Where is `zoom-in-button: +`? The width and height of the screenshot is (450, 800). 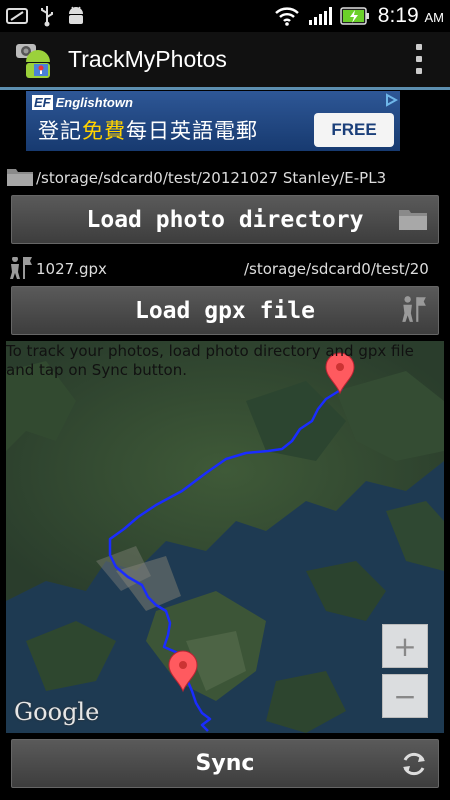
zoom-in-button: + is located at coordinates (405, 646).